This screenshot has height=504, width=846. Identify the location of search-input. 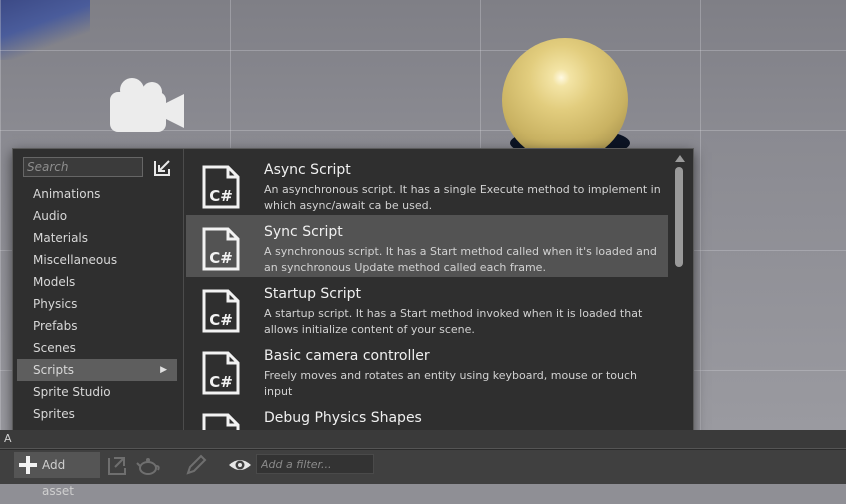
(83, 167).